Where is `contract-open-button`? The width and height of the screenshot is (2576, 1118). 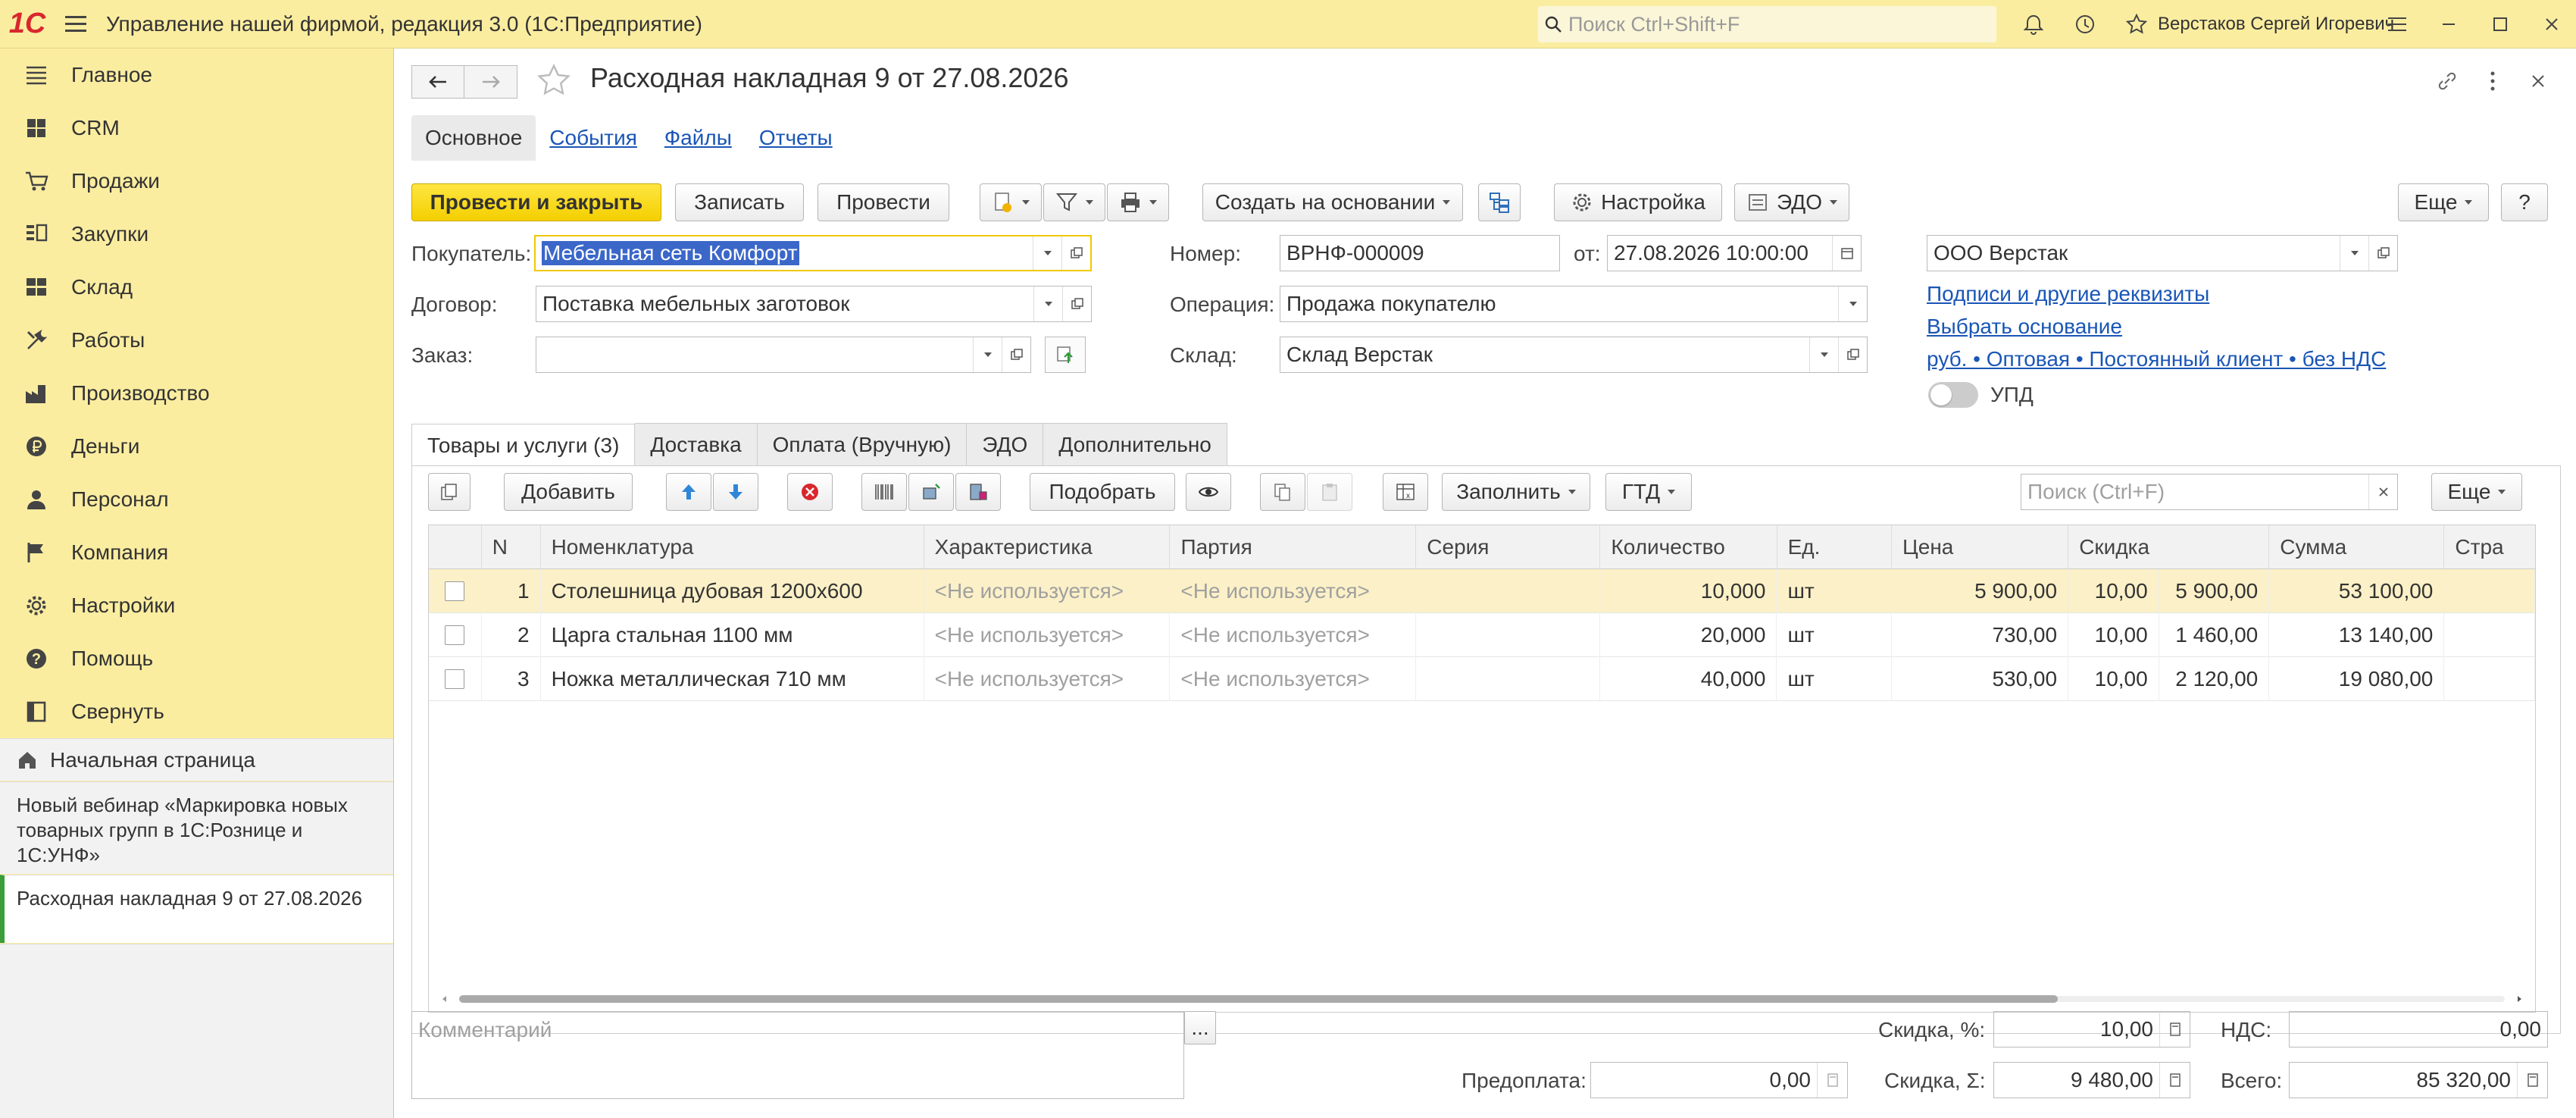 contract-open-button is located at coordinates (1076, 304).